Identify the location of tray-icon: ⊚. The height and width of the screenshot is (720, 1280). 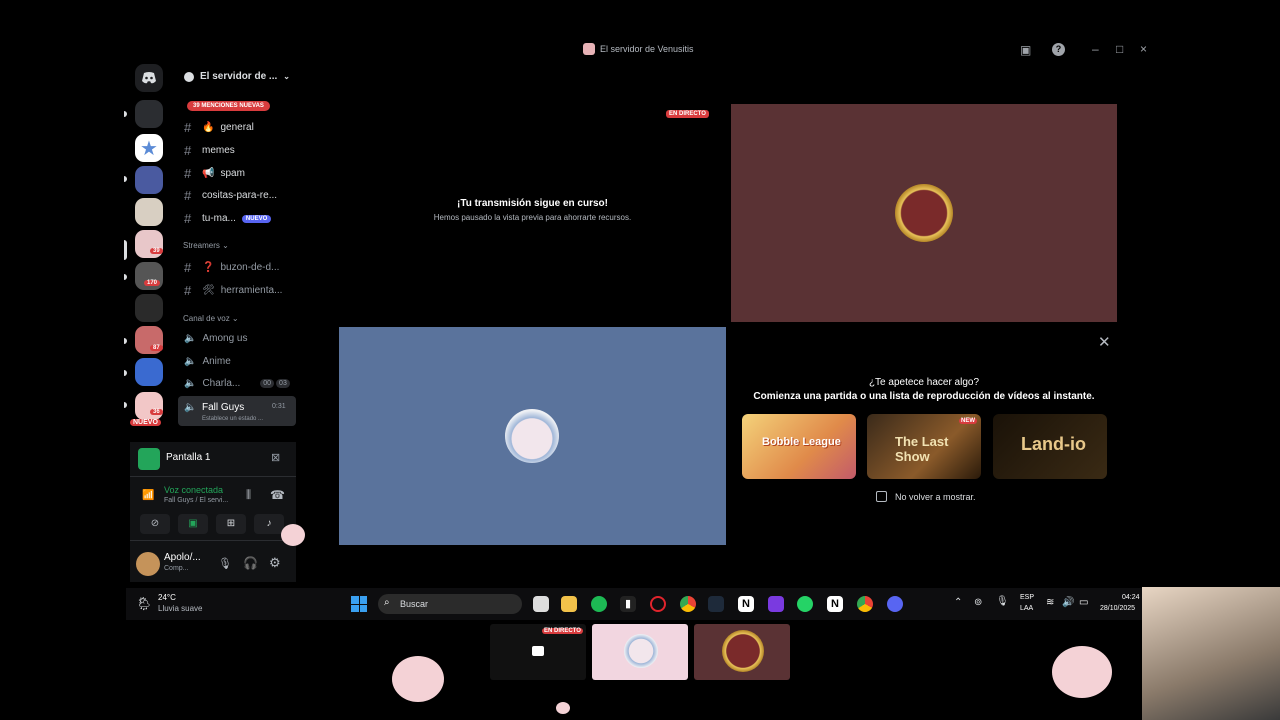
(978, 602).